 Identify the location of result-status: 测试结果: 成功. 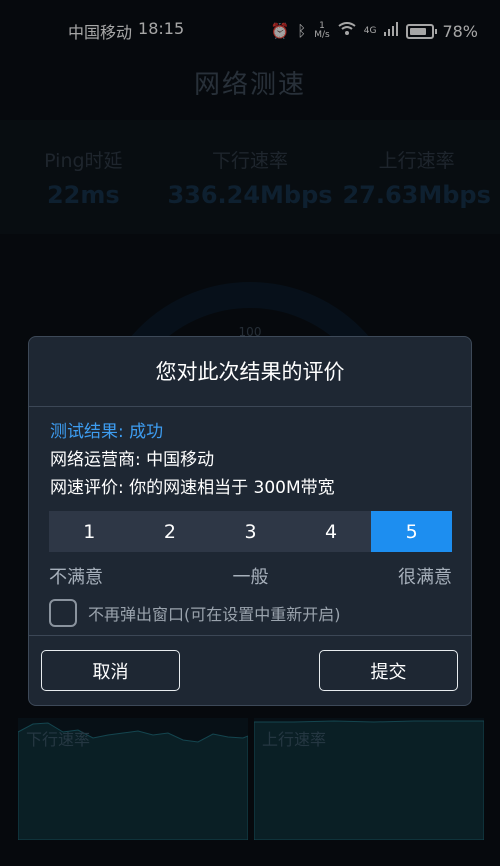
(107, 432).